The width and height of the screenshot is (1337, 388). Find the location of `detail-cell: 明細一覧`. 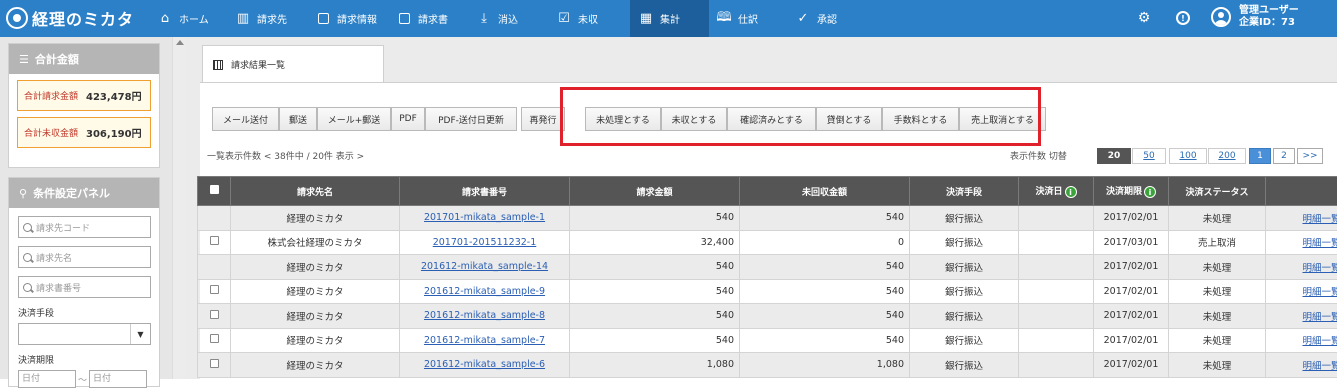

detail-cell: 明細一覧 is located at coordinates (1301, 365).